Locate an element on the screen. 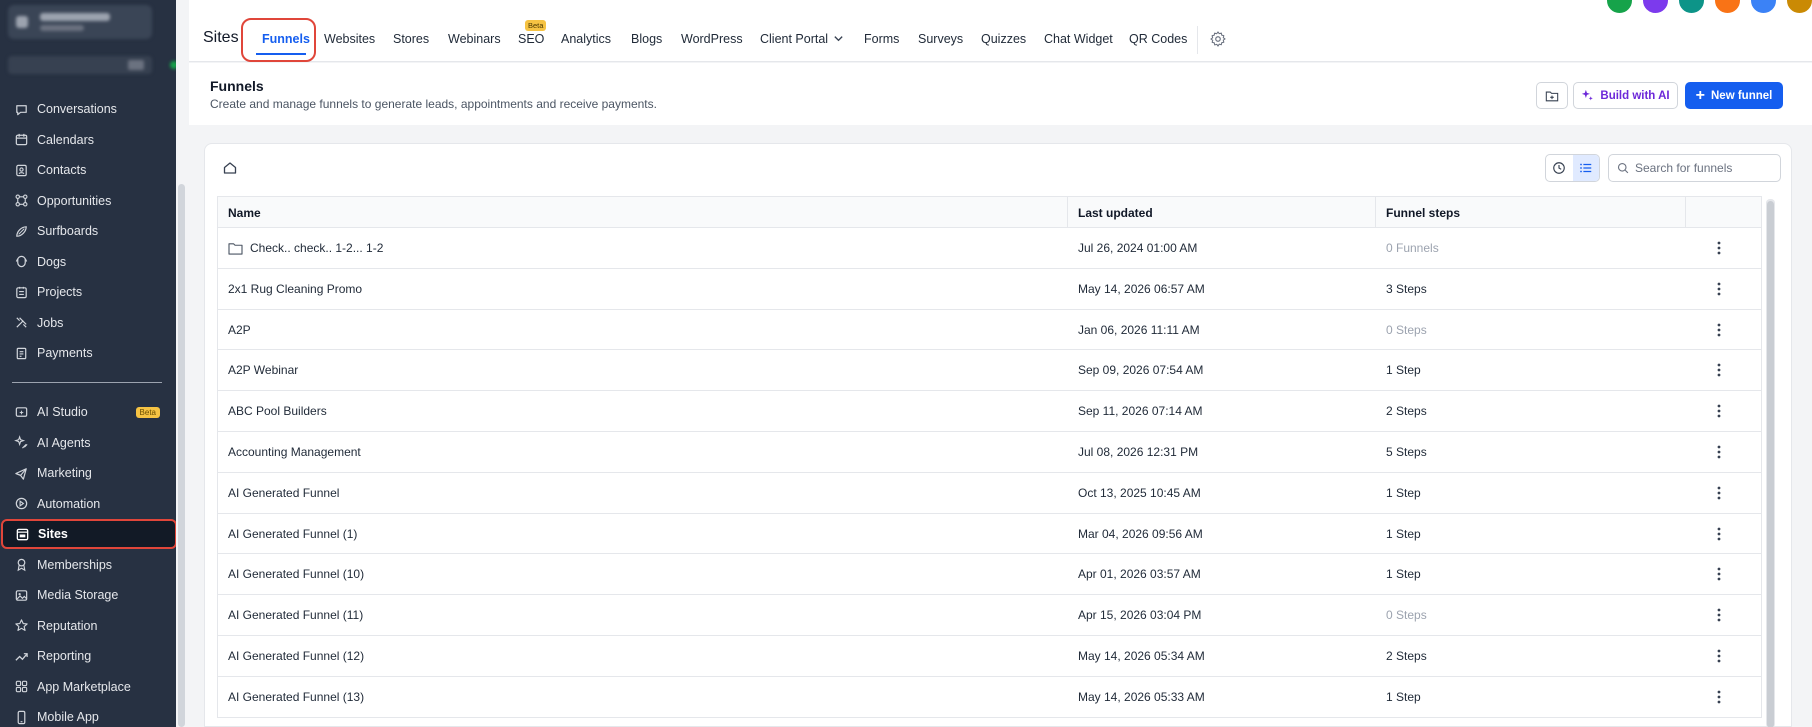  sidebar-item-memberships: Memberships is located at coordinates (88, 565).